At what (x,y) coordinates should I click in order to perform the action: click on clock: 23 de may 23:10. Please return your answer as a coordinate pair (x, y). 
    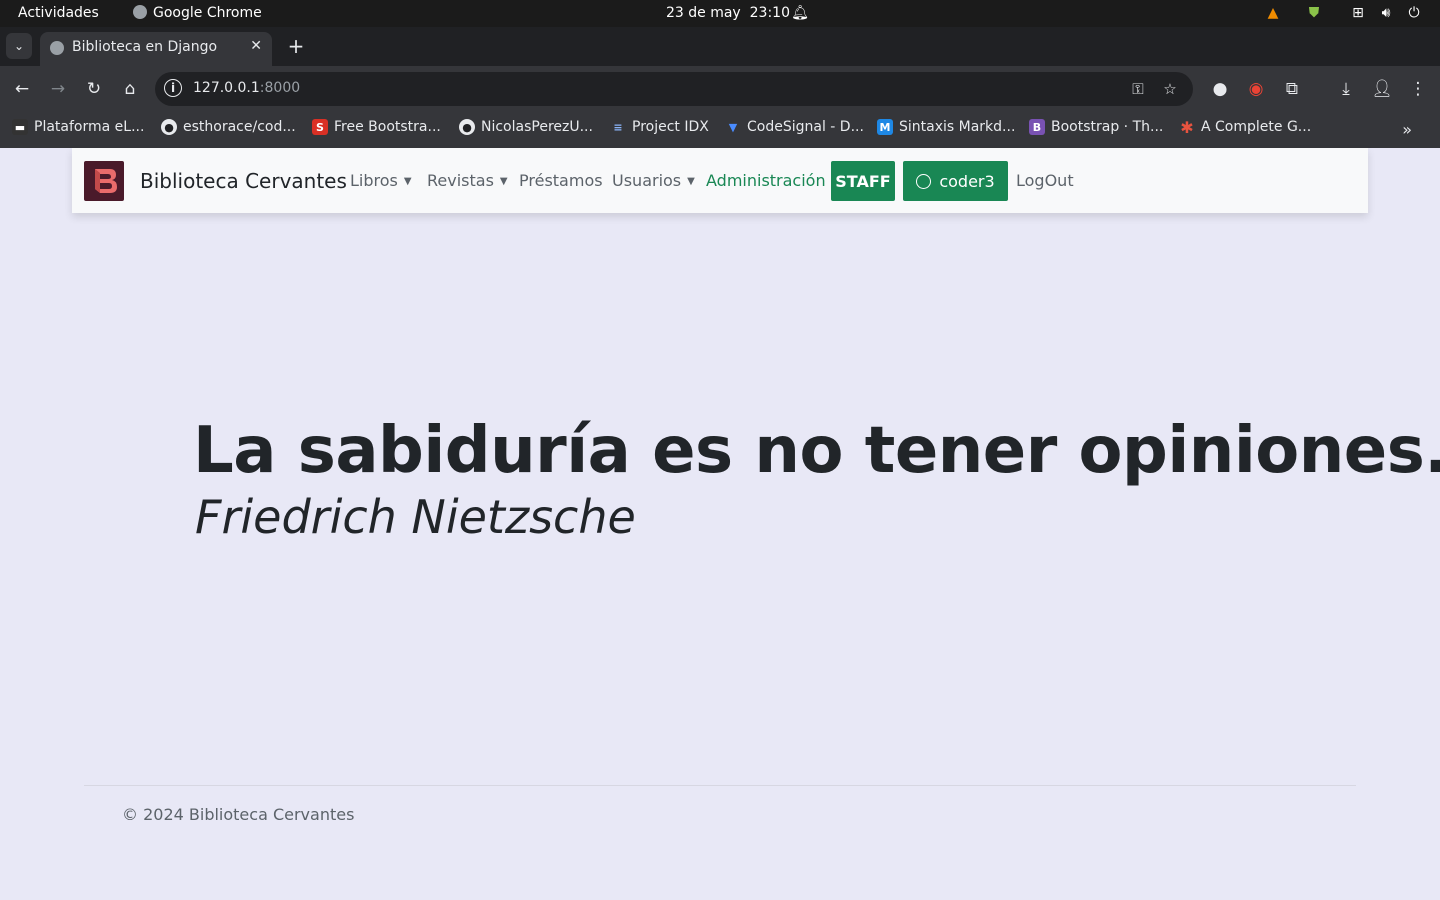
    Looking at the image, I should click on (728, 13).